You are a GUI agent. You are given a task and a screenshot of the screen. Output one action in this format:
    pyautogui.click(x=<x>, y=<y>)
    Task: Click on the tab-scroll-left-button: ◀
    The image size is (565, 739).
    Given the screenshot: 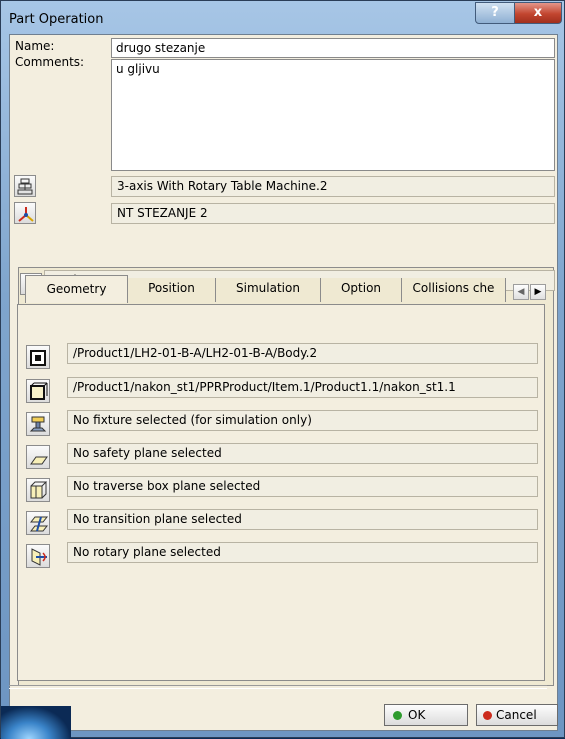 What is the action you would take?
    pyautogui.click(x=521, y=292)
    